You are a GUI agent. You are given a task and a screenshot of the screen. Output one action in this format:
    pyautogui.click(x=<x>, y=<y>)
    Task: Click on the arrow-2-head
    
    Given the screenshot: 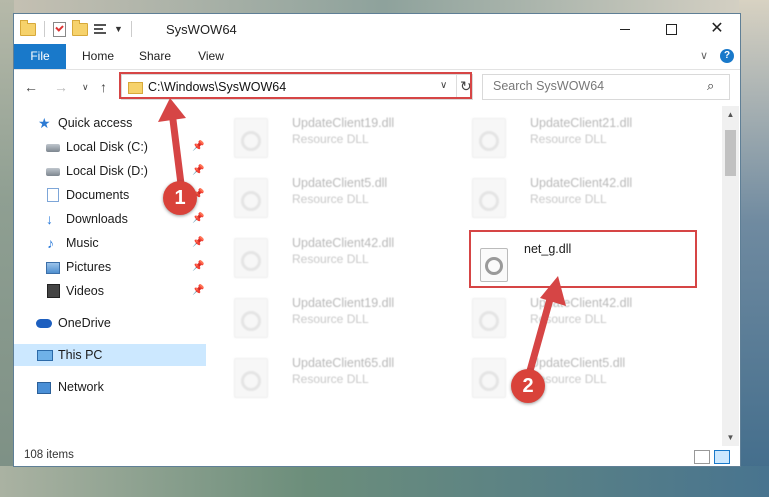 What is the action you would take?
    pyautogui.click(x=553, y=291)
    